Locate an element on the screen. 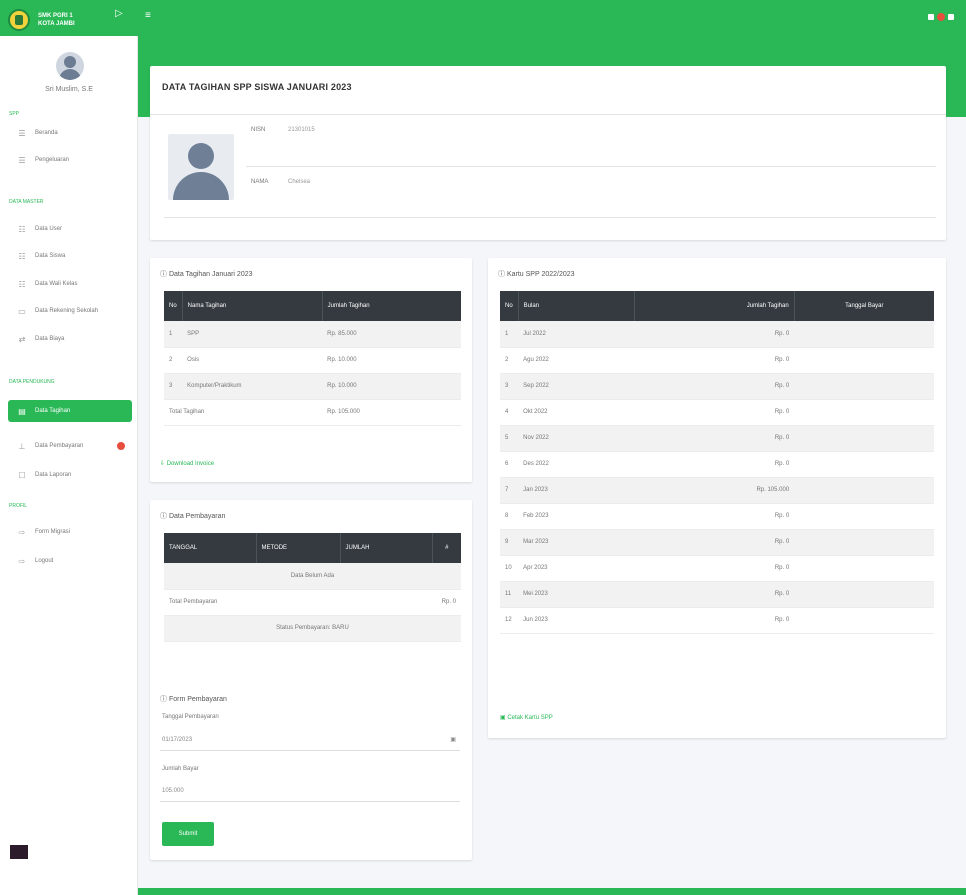 The image size is (966, 895). sidebar-item-data-siswa: ☷ Data Siswa is located at coordinates (70, 256).